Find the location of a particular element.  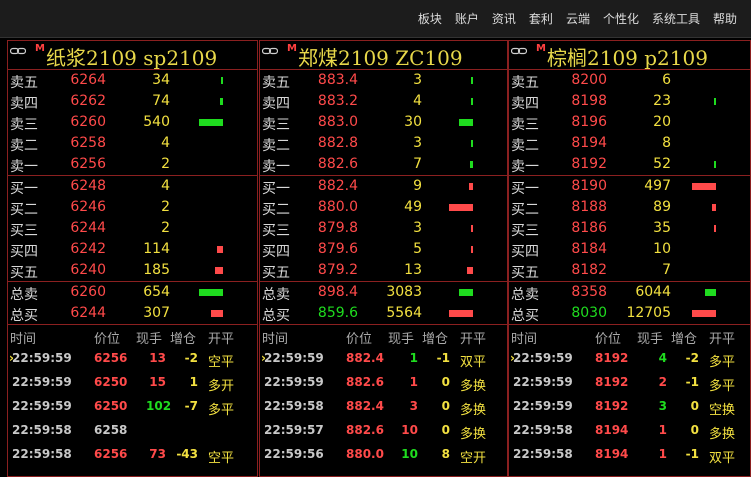

order-book-row: 买三 879.8 3 is located at coordinates (383, 228).